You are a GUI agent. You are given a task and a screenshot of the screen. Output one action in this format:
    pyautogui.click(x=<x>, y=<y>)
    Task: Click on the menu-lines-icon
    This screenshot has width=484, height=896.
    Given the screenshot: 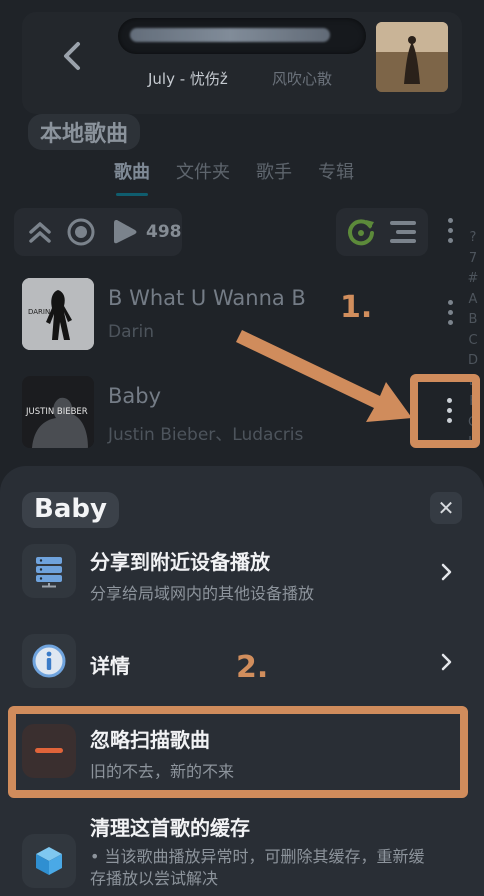 What is the action you would take?
    pyautogui.click(x=403, y=232)
    